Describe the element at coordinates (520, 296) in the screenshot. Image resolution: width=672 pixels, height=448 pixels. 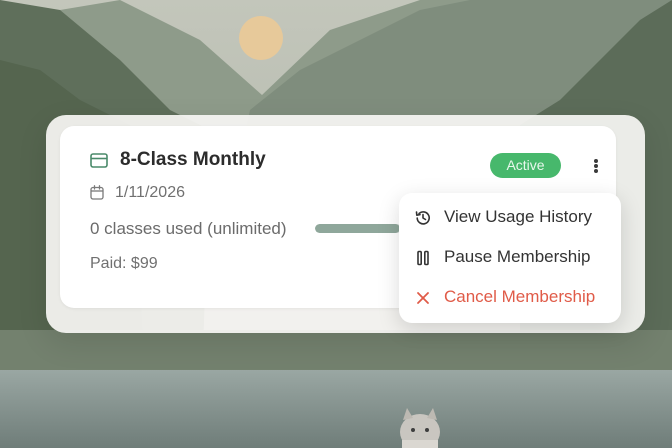
I see `menu-item-label: Cancel Membership` at that location.